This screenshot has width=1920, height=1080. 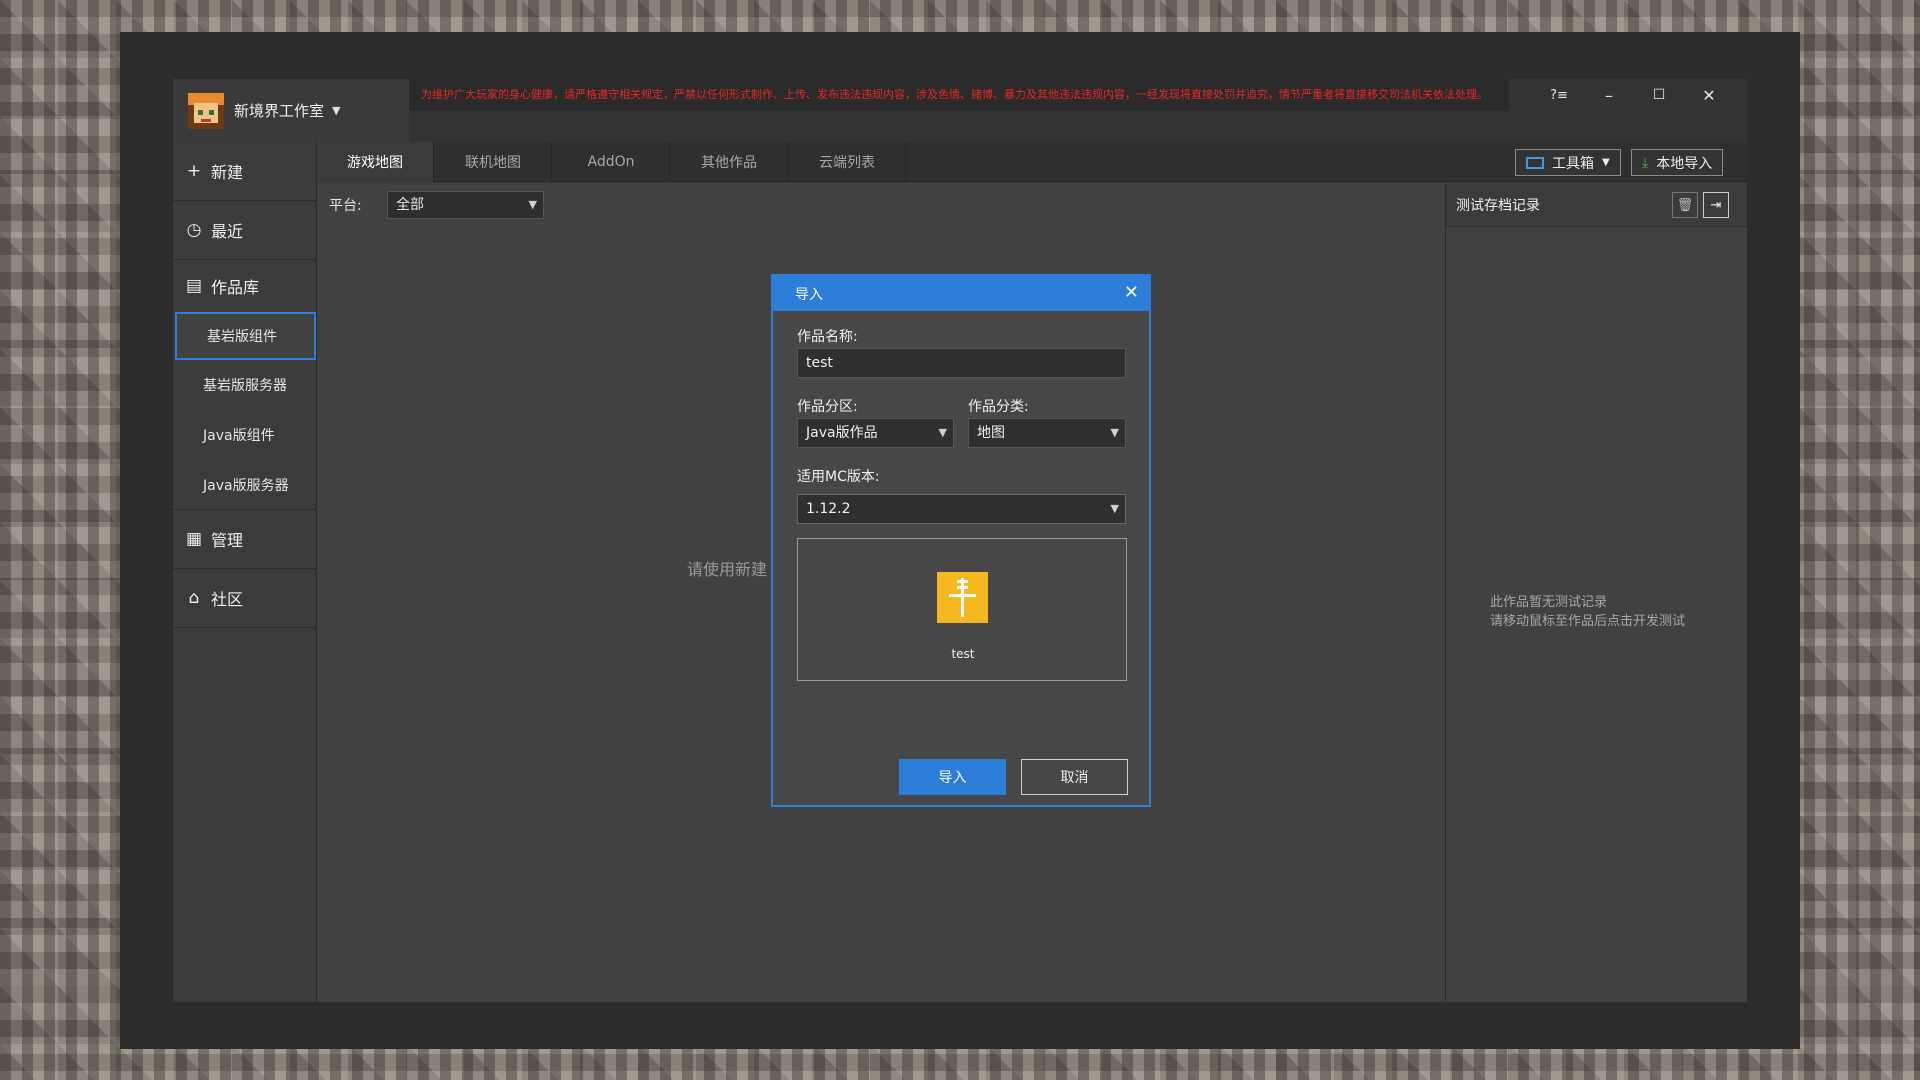 What do you see at coordinates (375, 162) in the screenshot?
I see `tab-game-map: 游戏地图` at bounding box center [375, 162].